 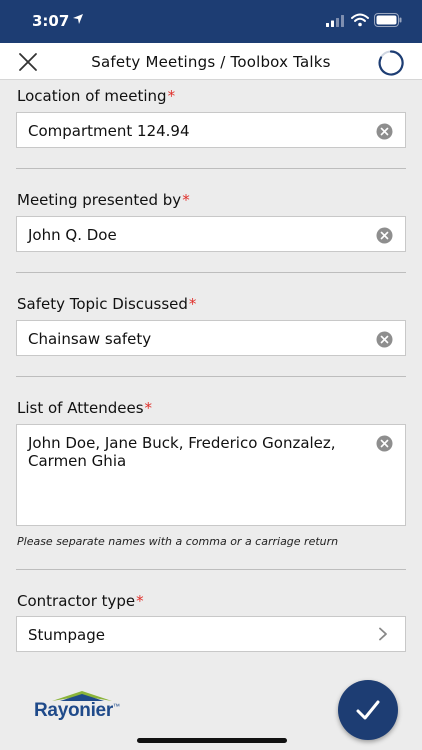 What do you see at coordinates (211, 130) in the screenshot?
I see `location-field: Compartment 124.94` at bounding box center [211, 130].